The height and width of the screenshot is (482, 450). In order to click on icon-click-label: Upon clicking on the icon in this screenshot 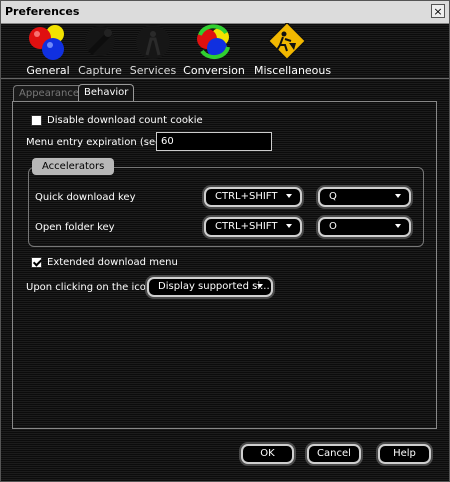, I will do `click(89, 287)`.